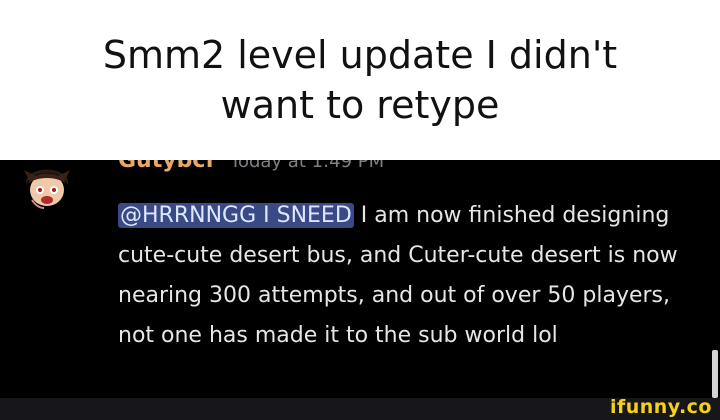  I want to click on caption-line-2: want to retype, so click(360, 105).